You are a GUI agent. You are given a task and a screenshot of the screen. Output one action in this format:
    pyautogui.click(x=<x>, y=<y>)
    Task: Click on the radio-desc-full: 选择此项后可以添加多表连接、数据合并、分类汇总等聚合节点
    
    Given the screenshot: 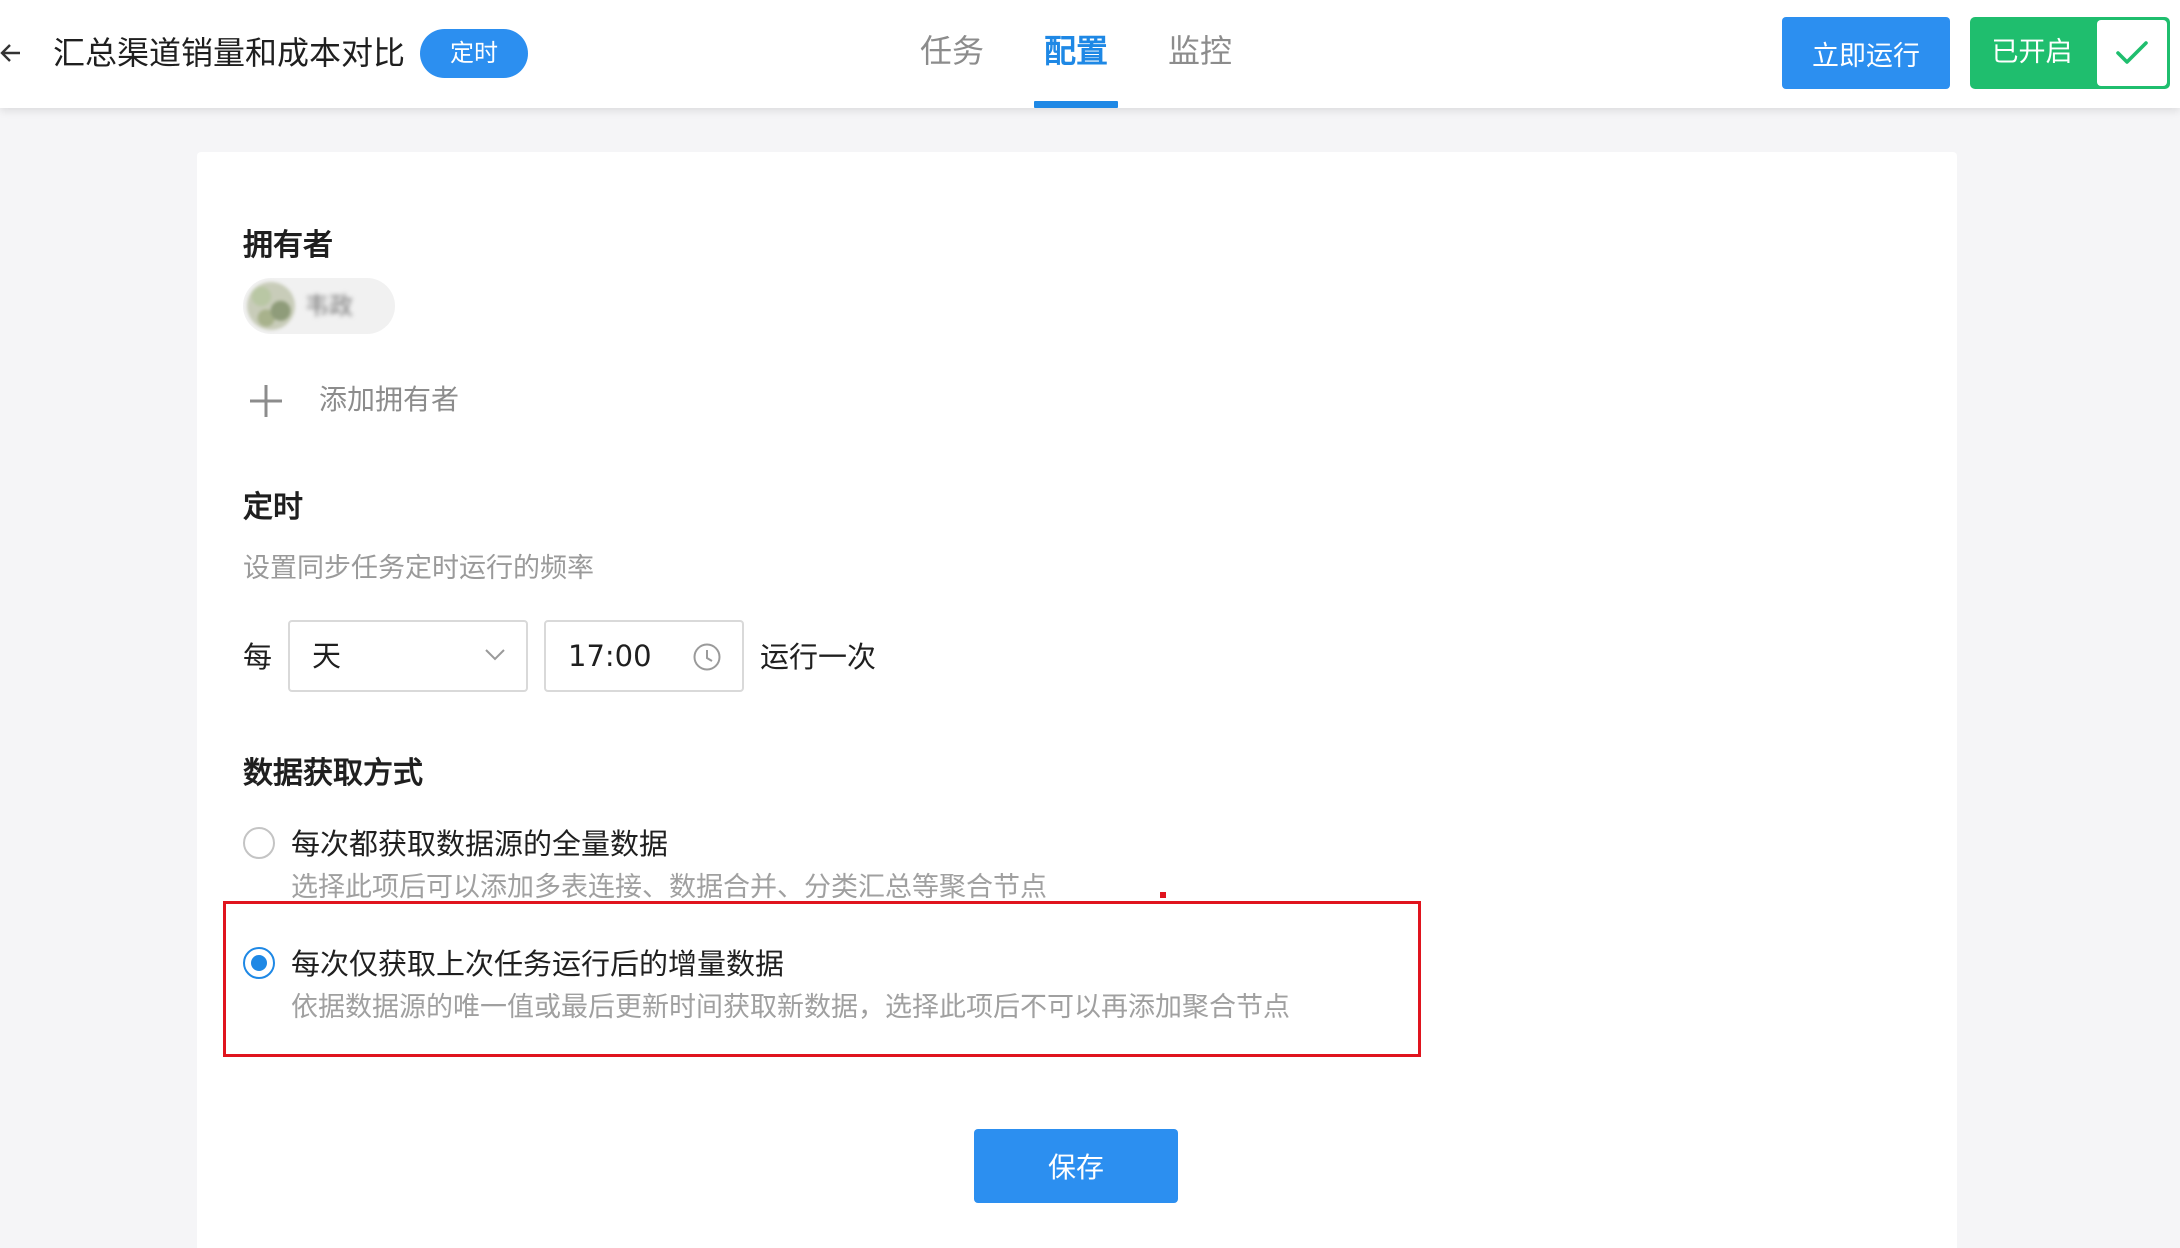 What is the action you would take?
    pyautogui.click(x=669, y=887)
    